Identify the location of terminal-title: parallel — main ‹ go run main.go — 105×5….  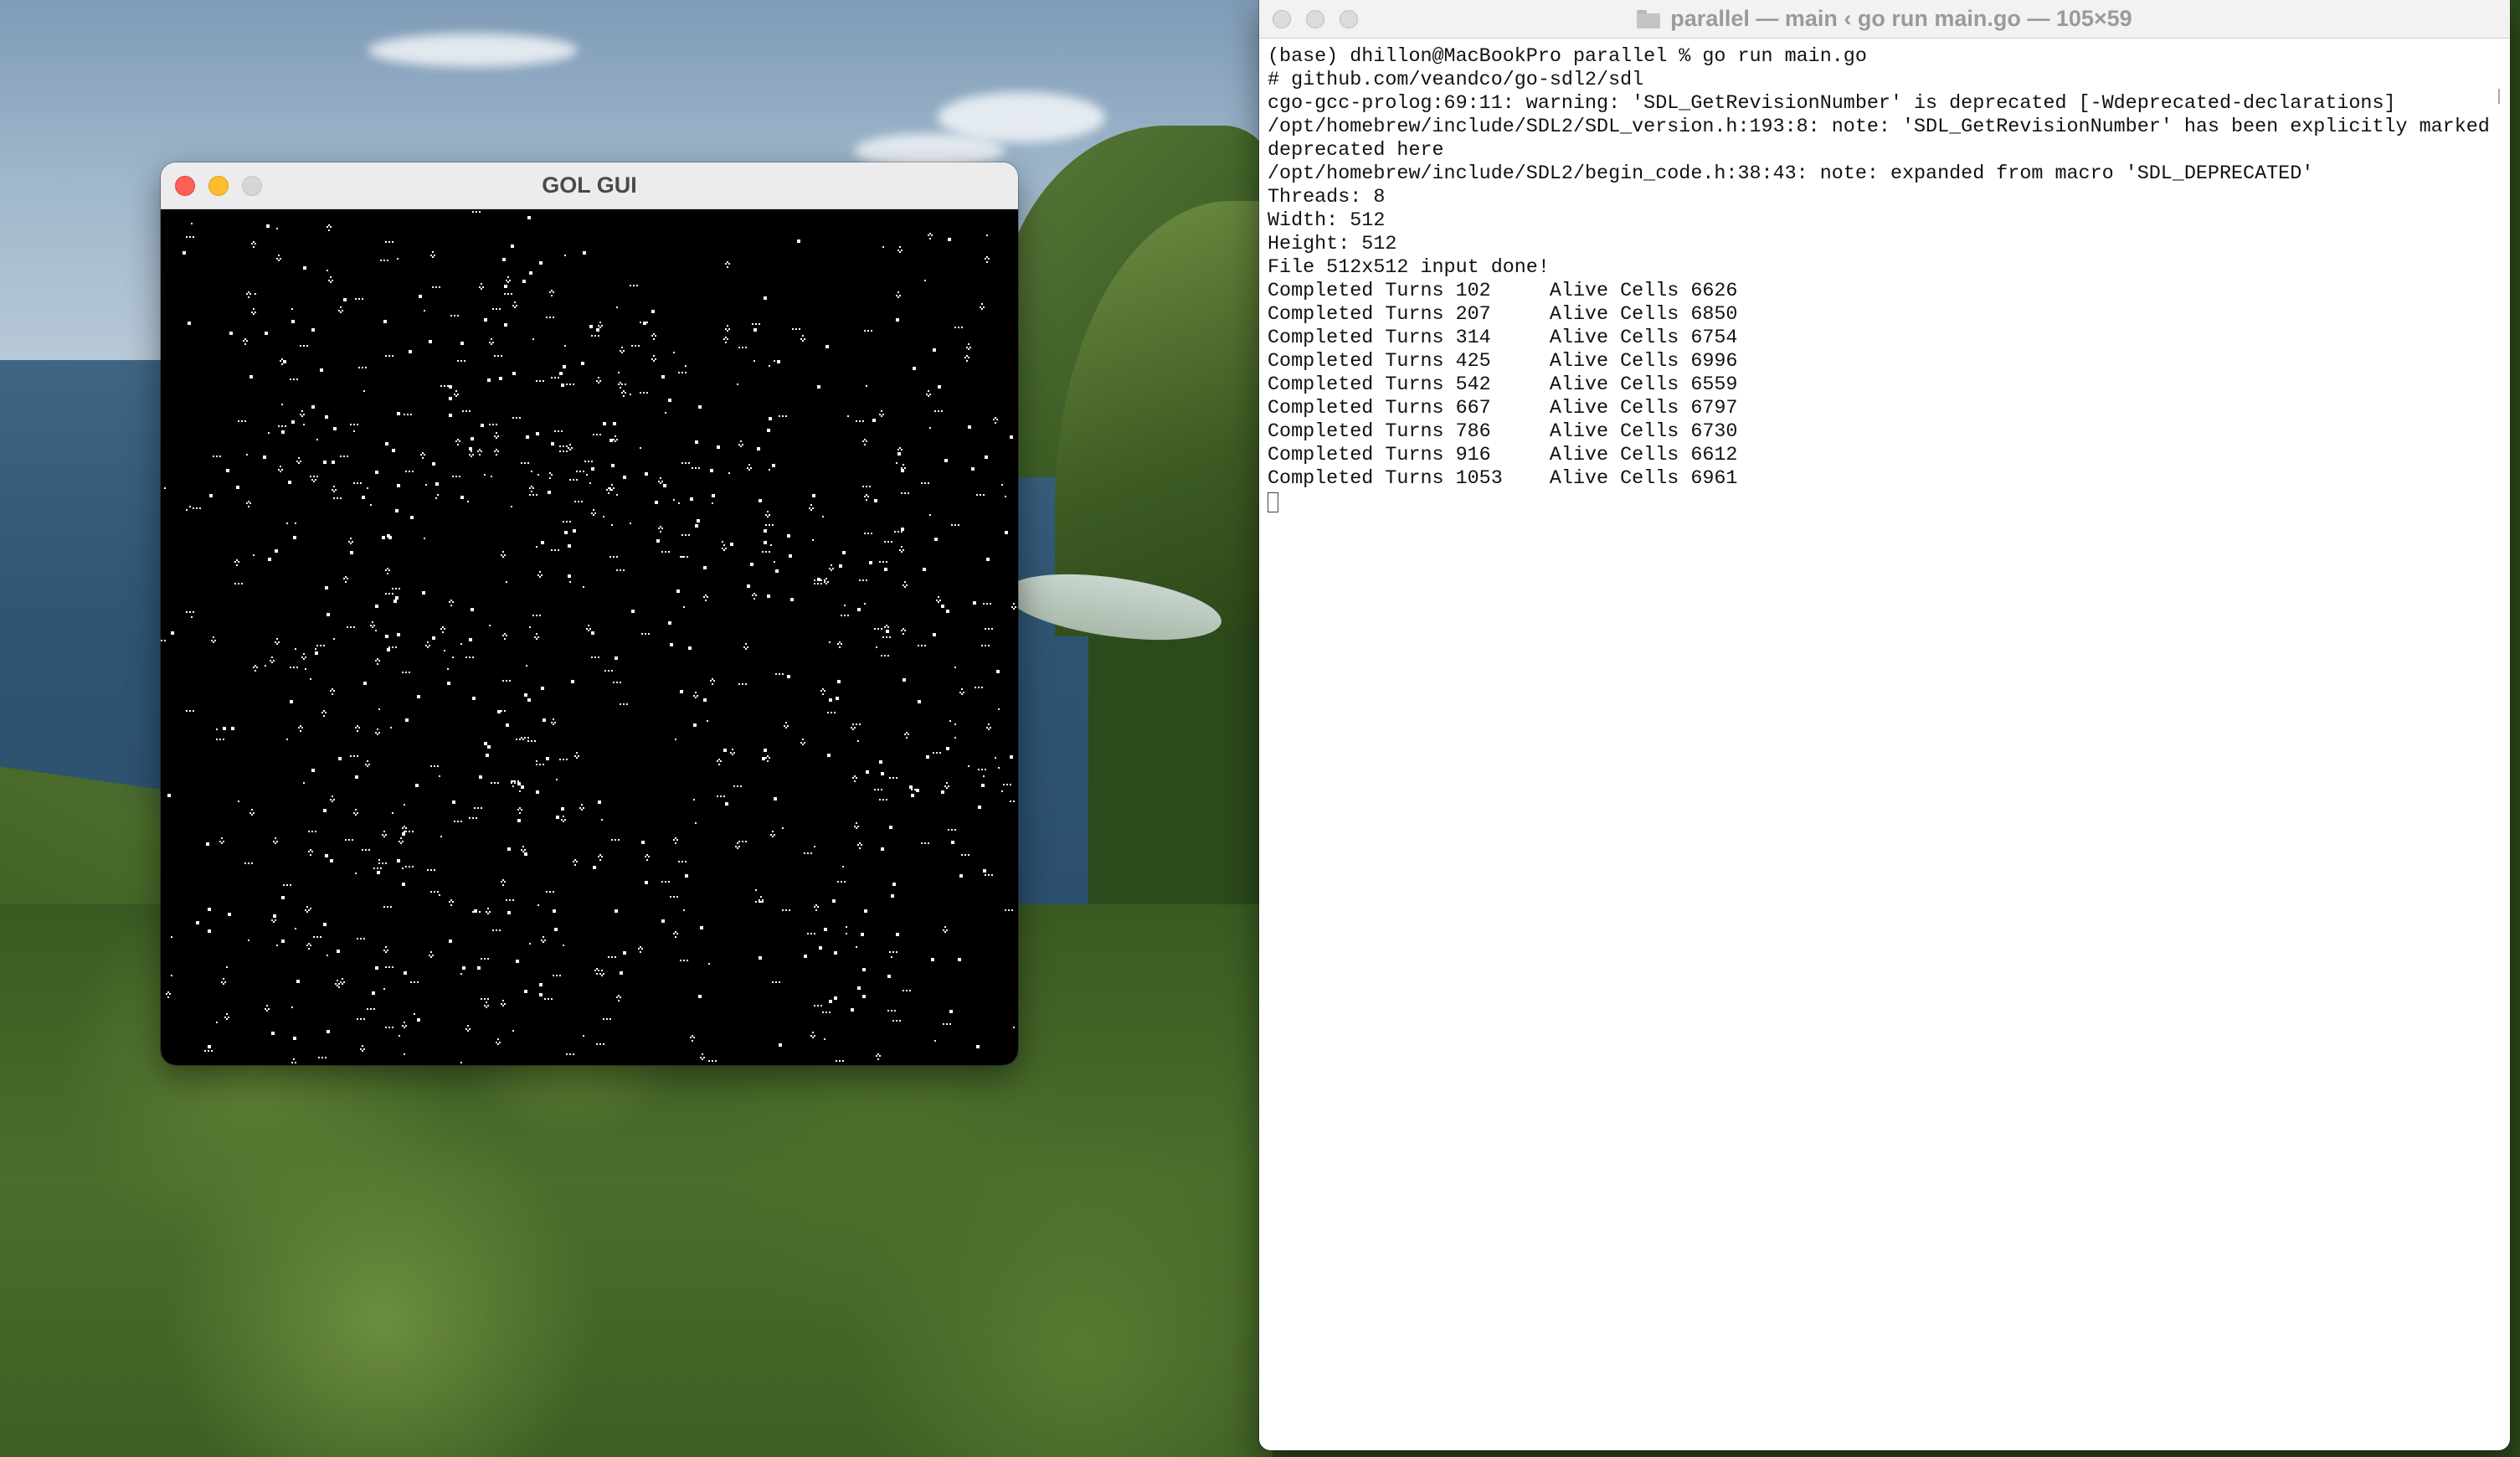
(1901, 19).